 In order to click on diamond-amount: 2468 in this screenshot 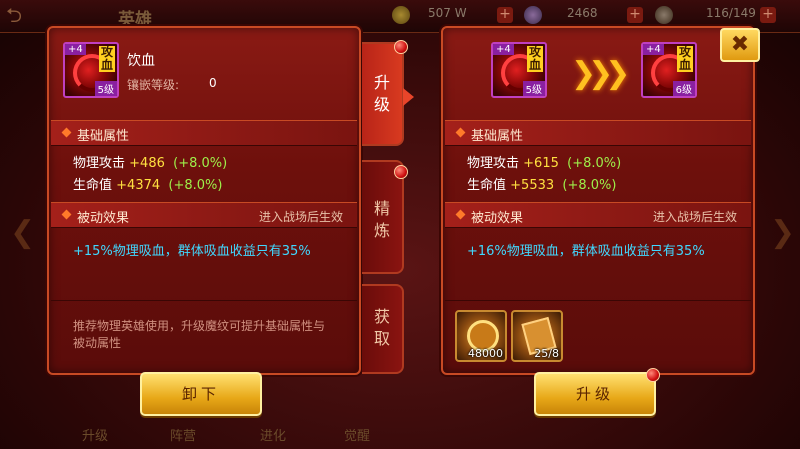, I will do `click(582, 13)`.